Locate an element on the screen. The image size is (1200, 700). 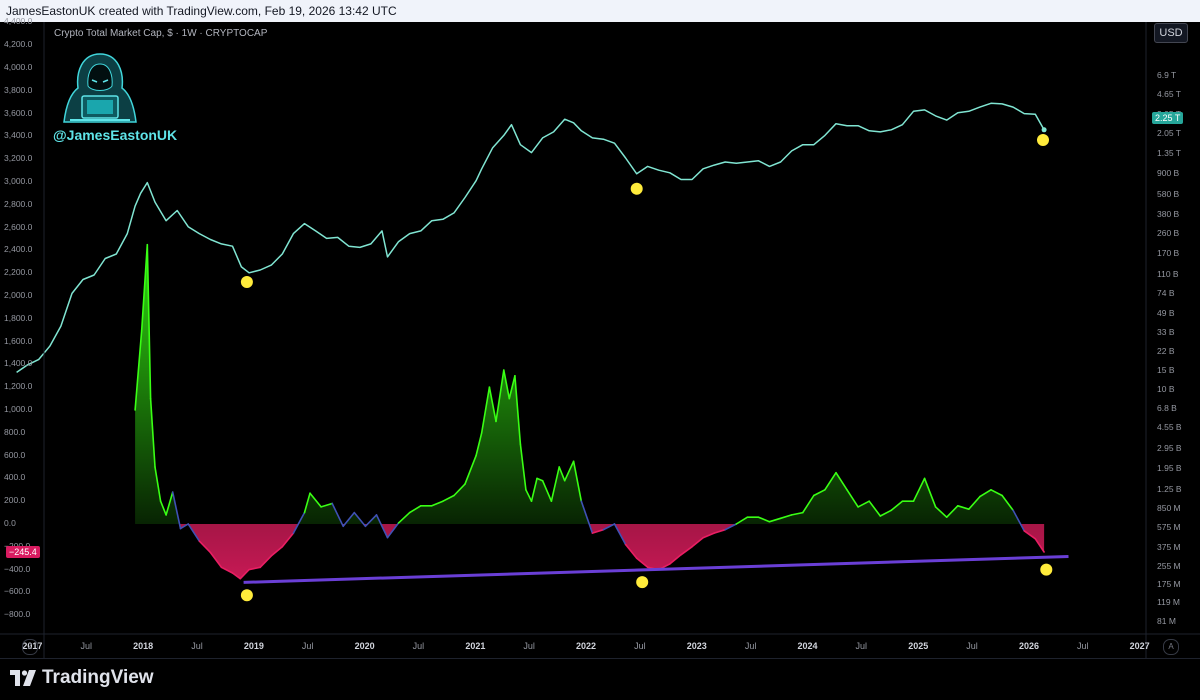
right-axis-tick: 110 B is located at coordinates (1168, 273).